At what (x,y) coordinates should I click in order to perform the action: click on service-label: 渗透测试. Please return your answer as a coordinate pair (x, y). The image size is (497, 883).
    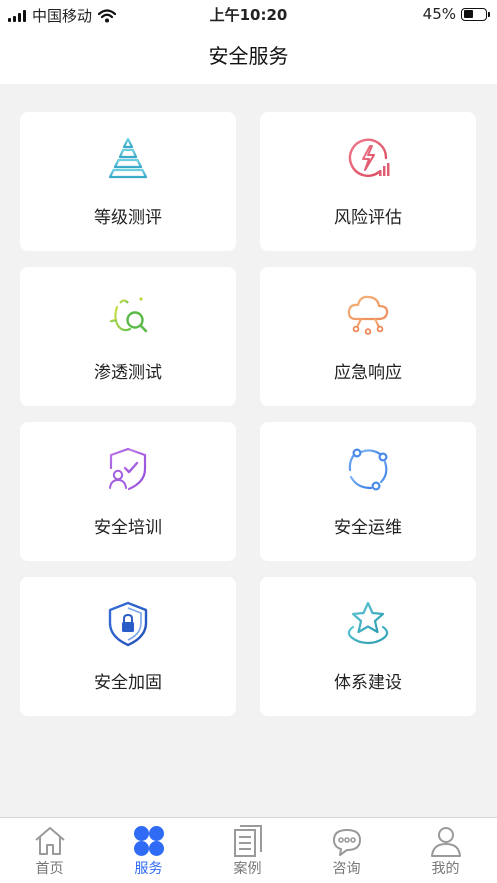
    Looking at the image, I should click on (128, 373).